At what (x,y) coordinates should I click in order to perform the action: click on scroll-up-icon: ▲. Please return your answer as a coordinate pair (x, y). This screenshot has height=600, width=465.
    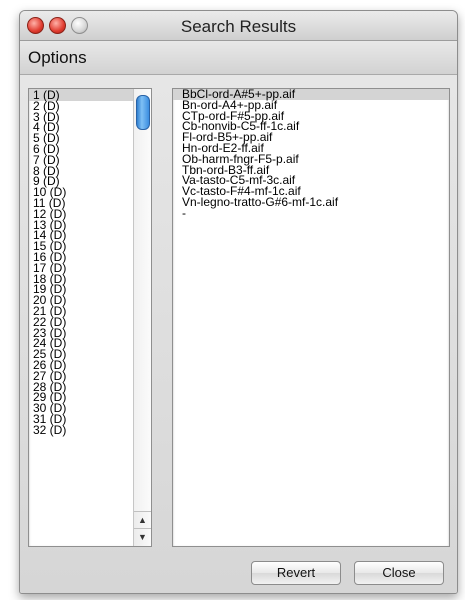
    Looking at the image, I should click on (142, 520).